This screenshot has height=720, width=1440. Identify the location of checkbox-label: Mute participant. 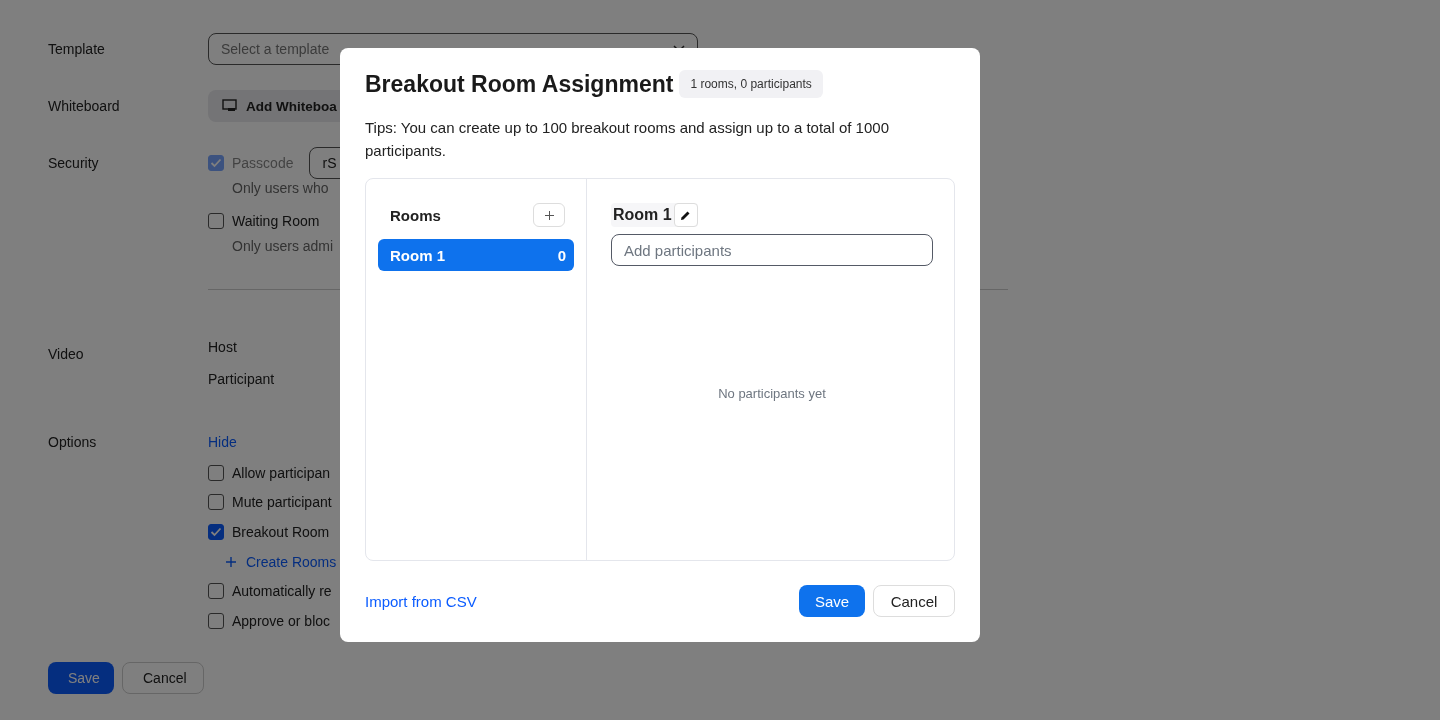
(282, 502).